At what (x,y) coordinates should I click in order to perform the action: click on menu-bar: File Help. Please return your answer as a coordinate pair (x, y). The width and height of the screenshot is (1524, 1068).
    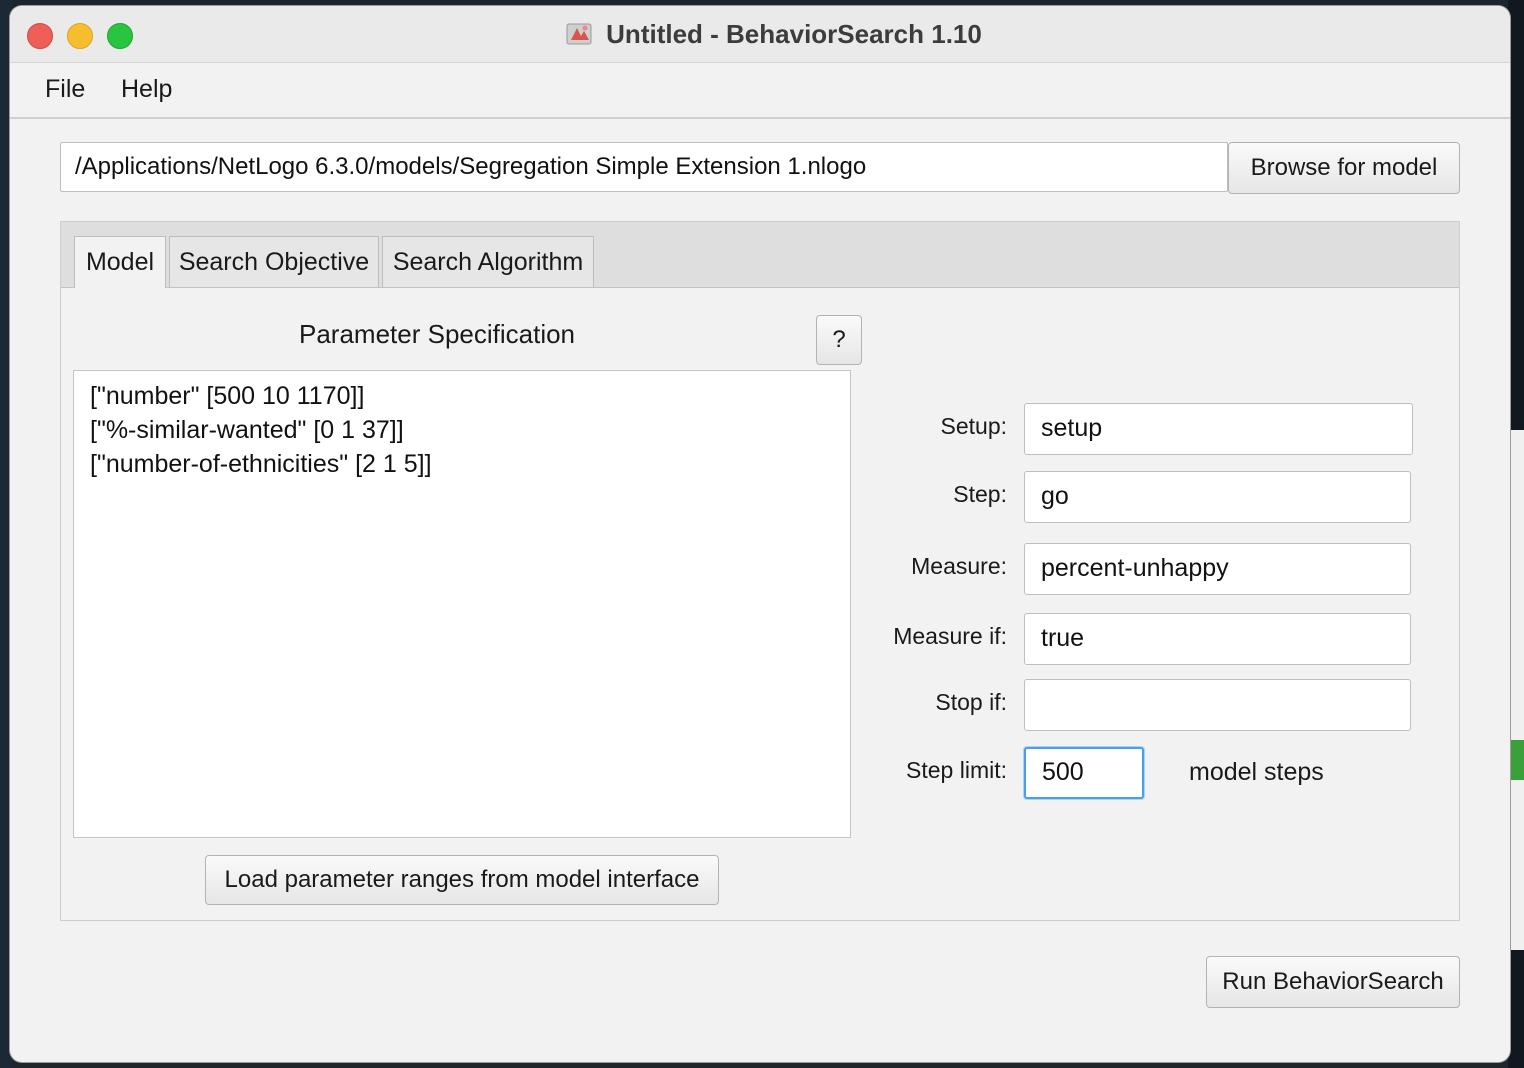
    Looking at the image, I should click on (760, 91).